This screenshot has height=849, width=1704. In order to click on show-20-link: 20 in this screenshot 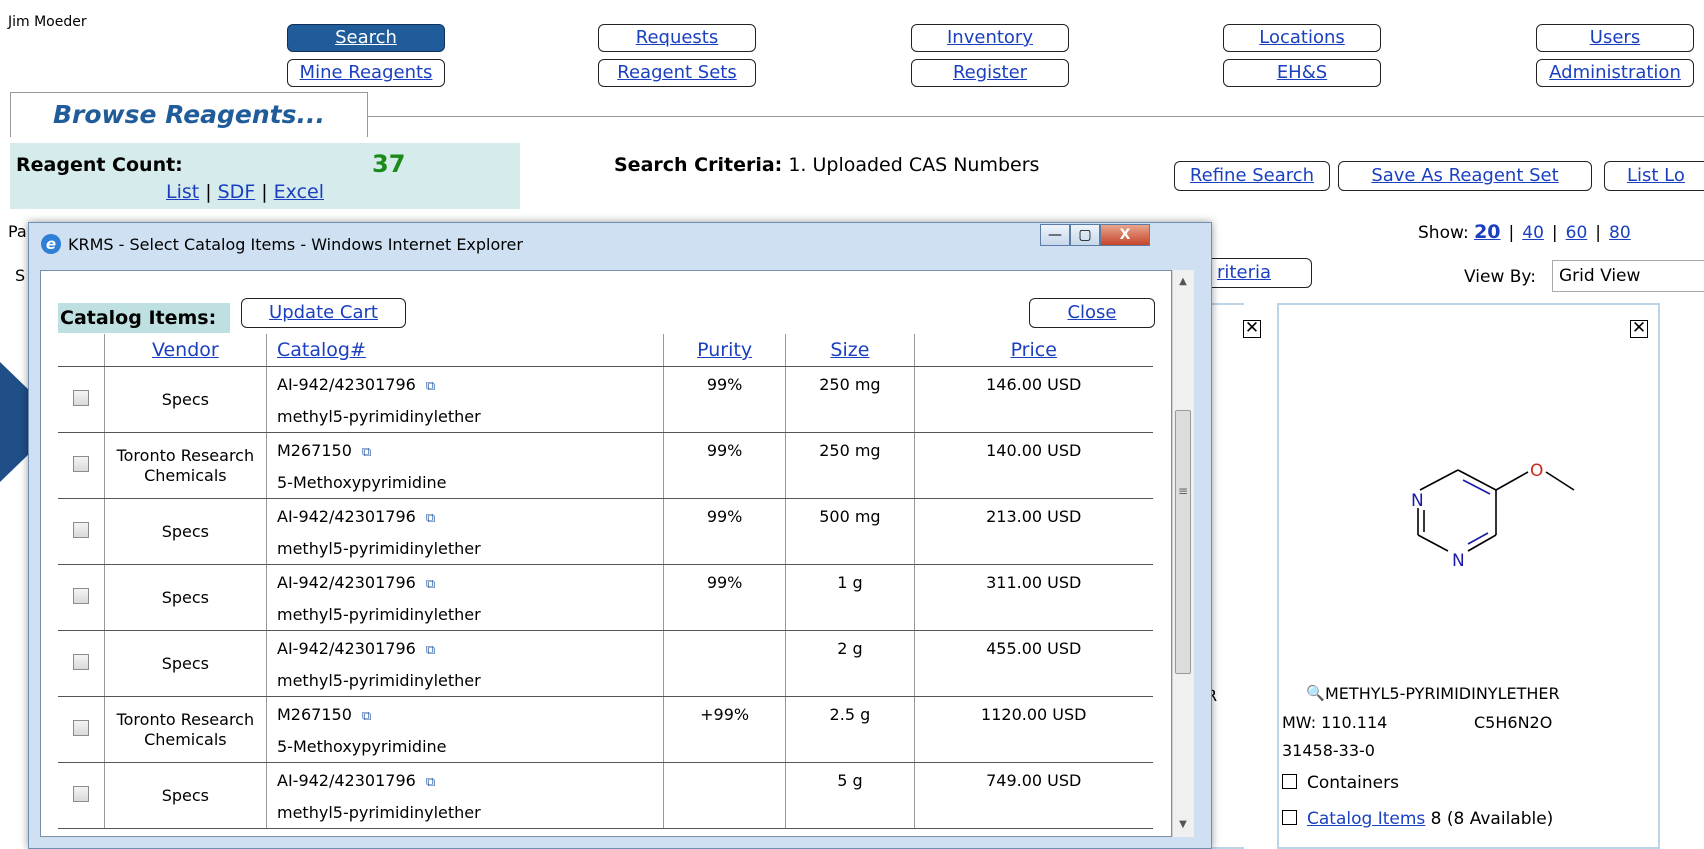, I will do `click(1487, 232)`.